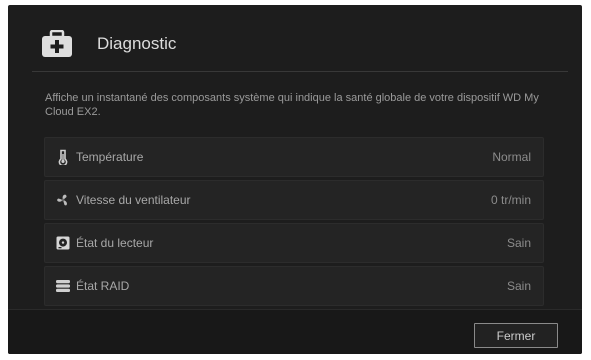 This screenshot has width=591, height=360. What do you see at coordinates (511, 157) in the screenshot?
I see `temperature-value: Normal` at bounding box center [511, 157].